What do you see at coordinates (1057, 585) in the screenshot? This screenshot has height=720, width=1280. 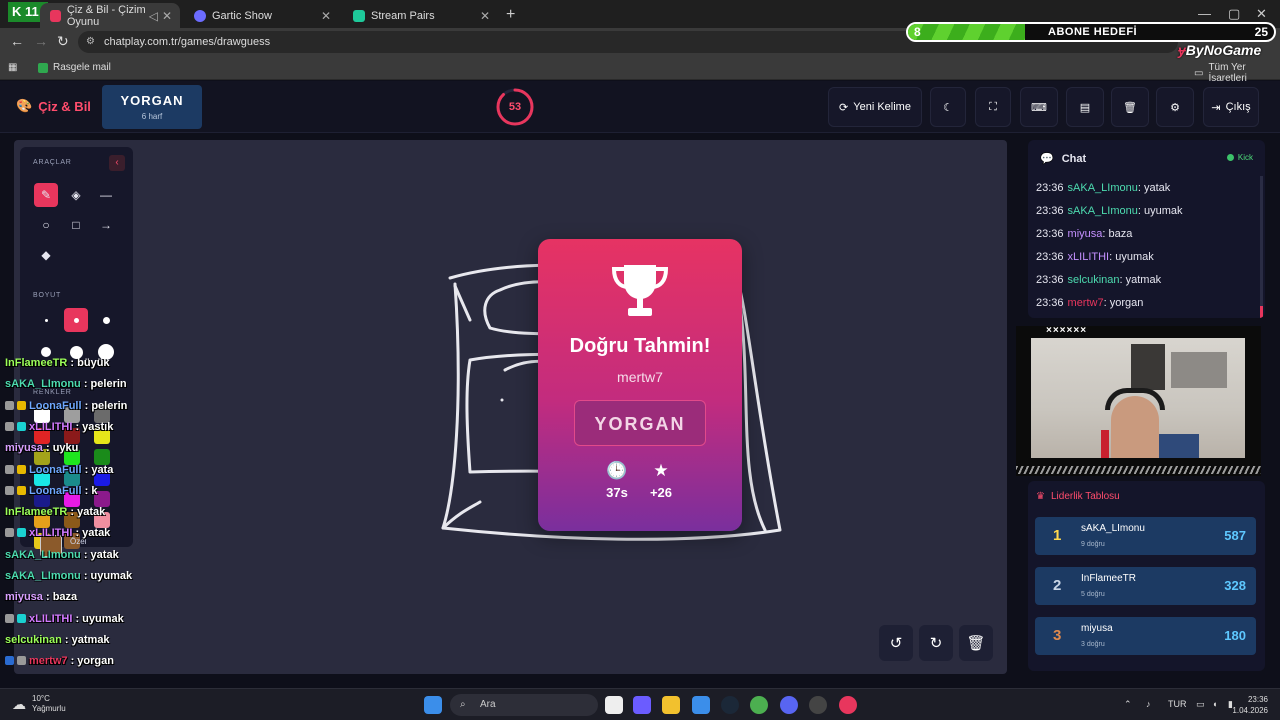 I see `rank-number: 2` at bounding box center [1057, 585].